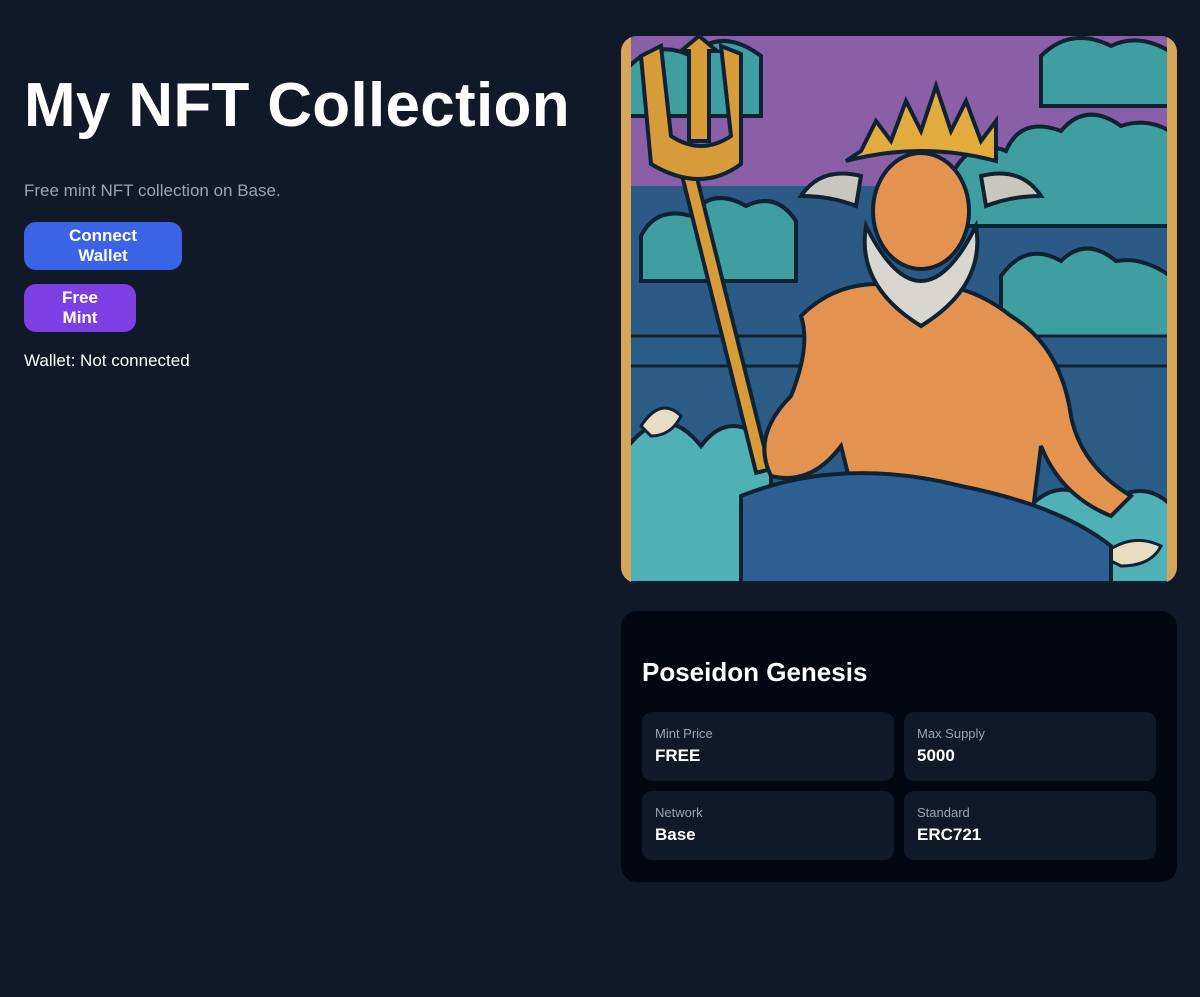  I want to click on stat-value: Base, so click(675, 834).